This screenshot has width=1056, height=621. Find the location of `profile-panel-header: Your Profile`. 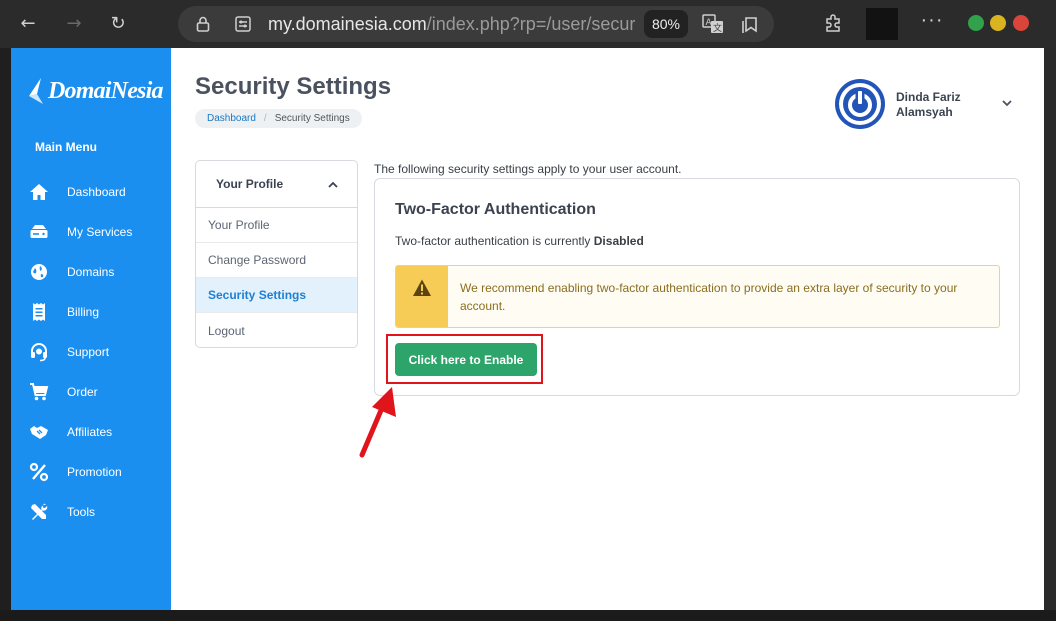

profile-panel-header: Your Profile is located at coordinates (276, 184).